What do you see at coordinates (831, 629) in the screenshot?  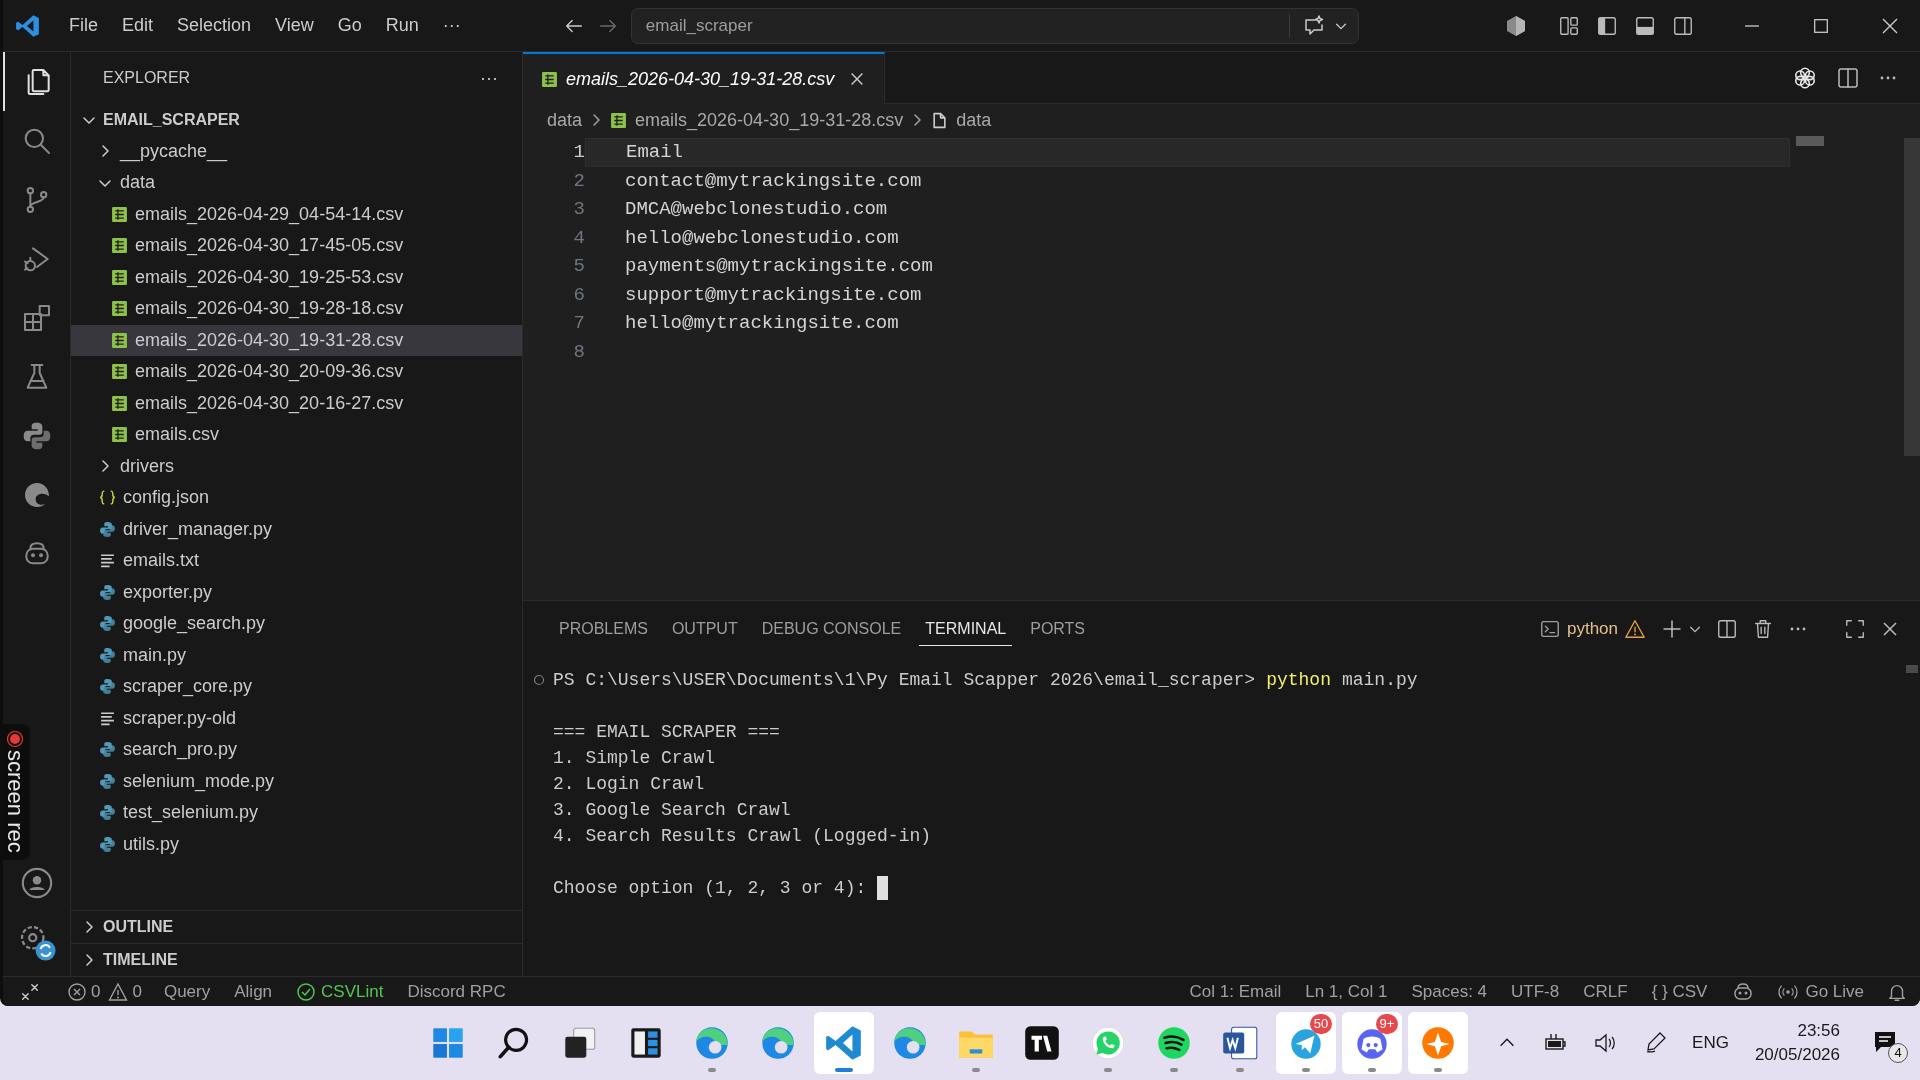 I see `panel-tab: DEBUG CONSOLE` at bounding box center [831, 629].